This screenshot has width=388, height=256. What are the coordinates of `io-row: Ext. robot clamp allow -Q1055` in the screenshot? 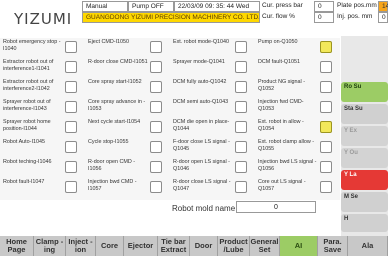 It's located at (296, 147).